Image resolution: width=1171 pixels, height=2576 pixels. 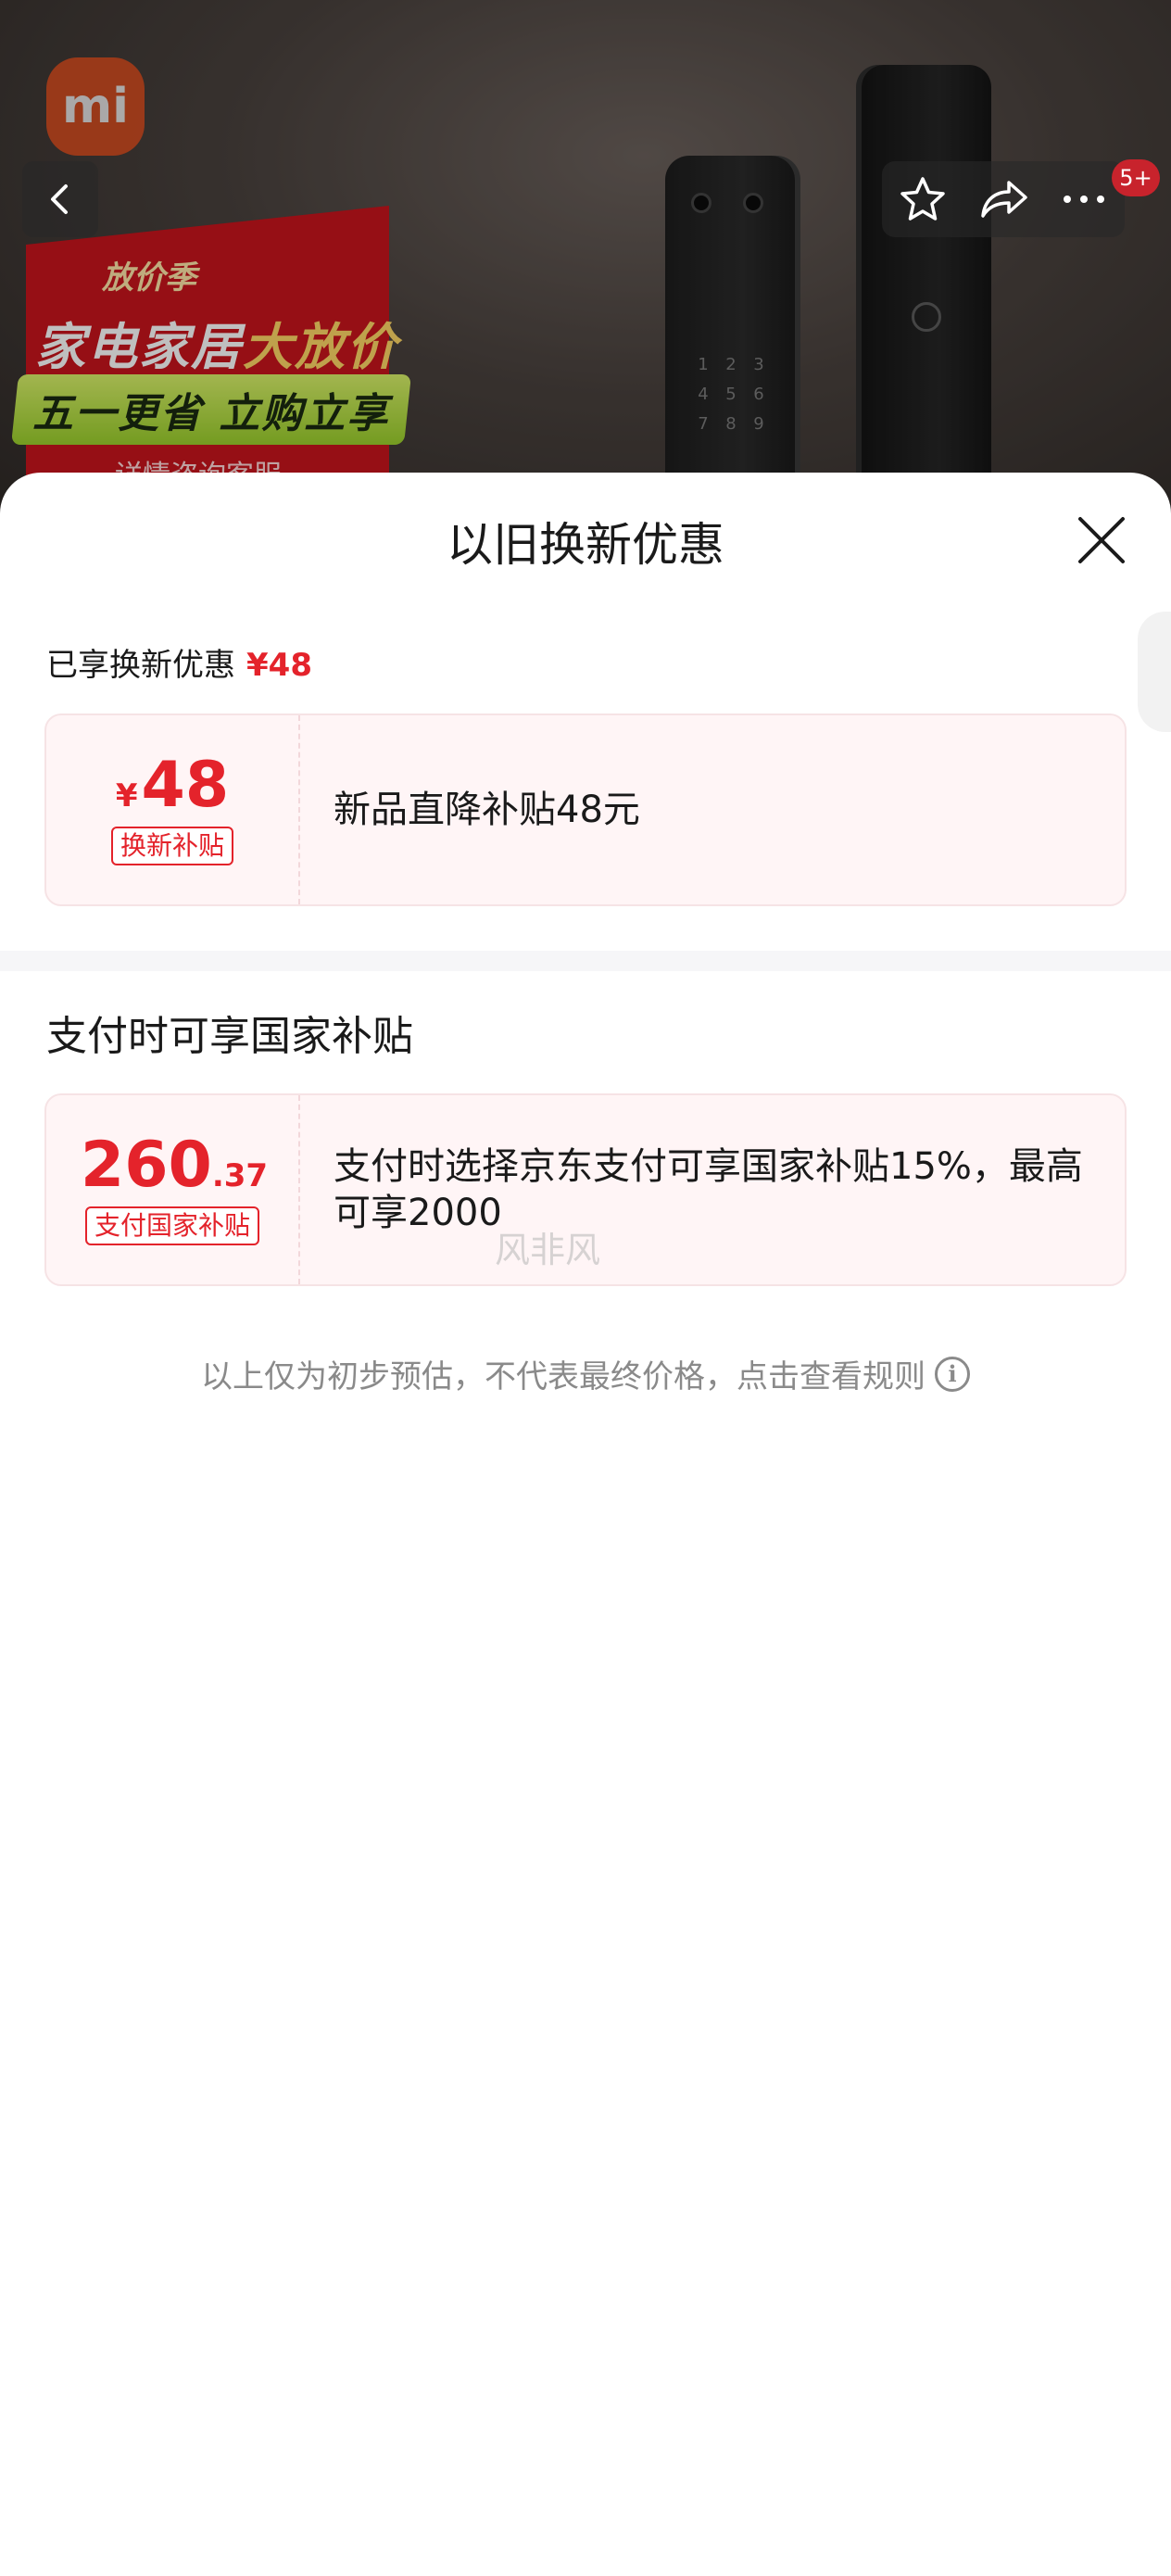 What do you see at coordinates (146, 1166) in the screenshot?
I see `price-integer: 260` at bounding box center [146, 1166].